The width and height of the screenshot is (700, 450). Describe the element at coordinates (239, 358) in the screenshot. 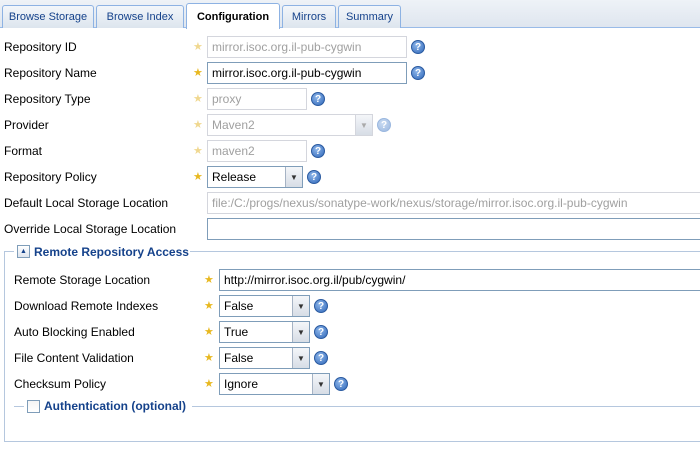

I see `file-validation-value: False` at that location.